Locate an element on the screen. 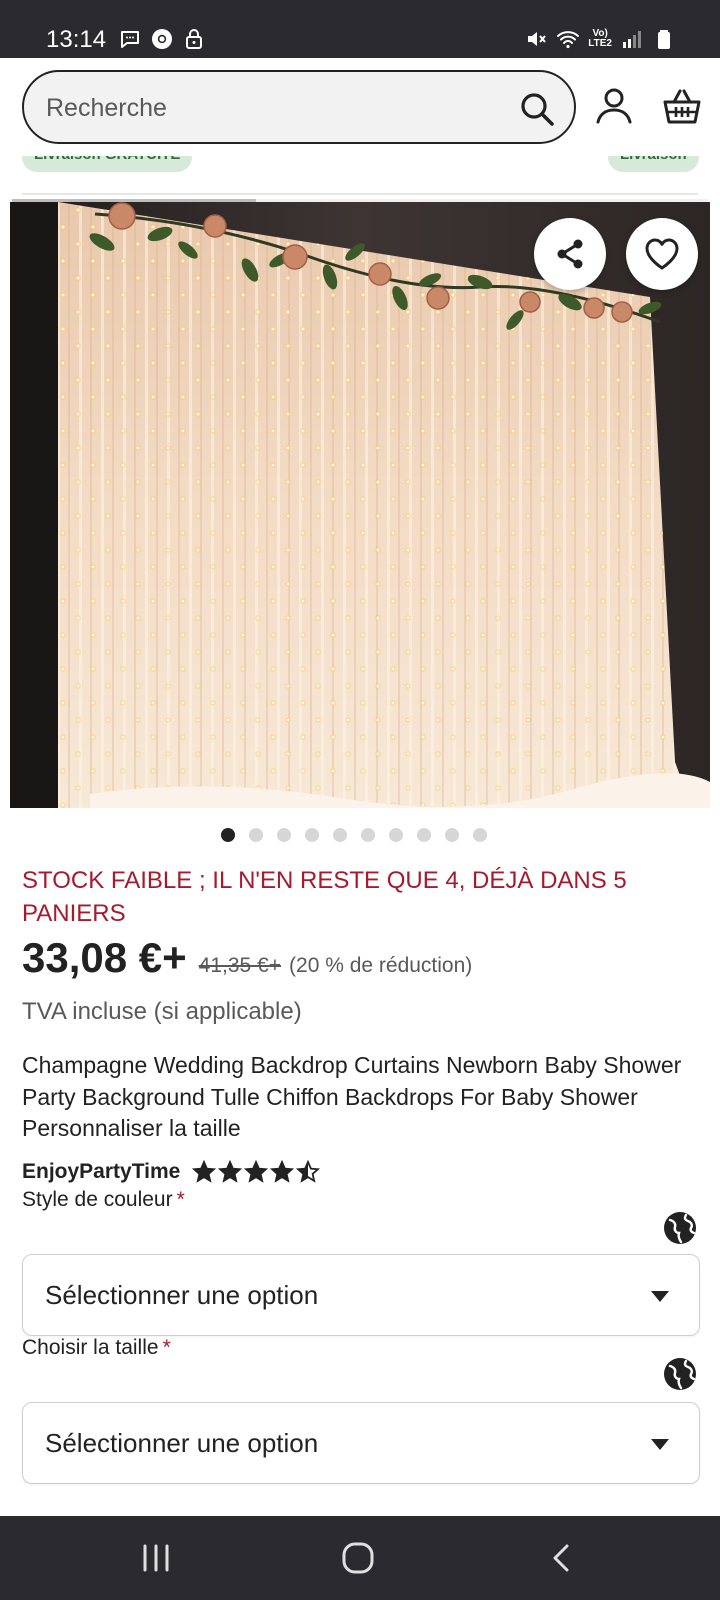  option-label-color: Style de couleur * is located at coordinates (103, 1200).